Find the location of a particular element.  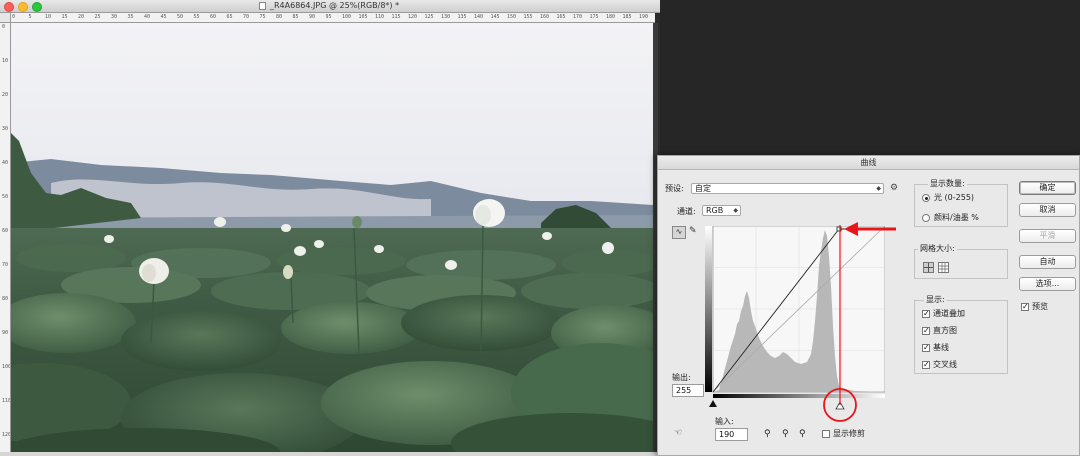

show-clipping-label: 显示修剪 is located at coordinates (849, 433).